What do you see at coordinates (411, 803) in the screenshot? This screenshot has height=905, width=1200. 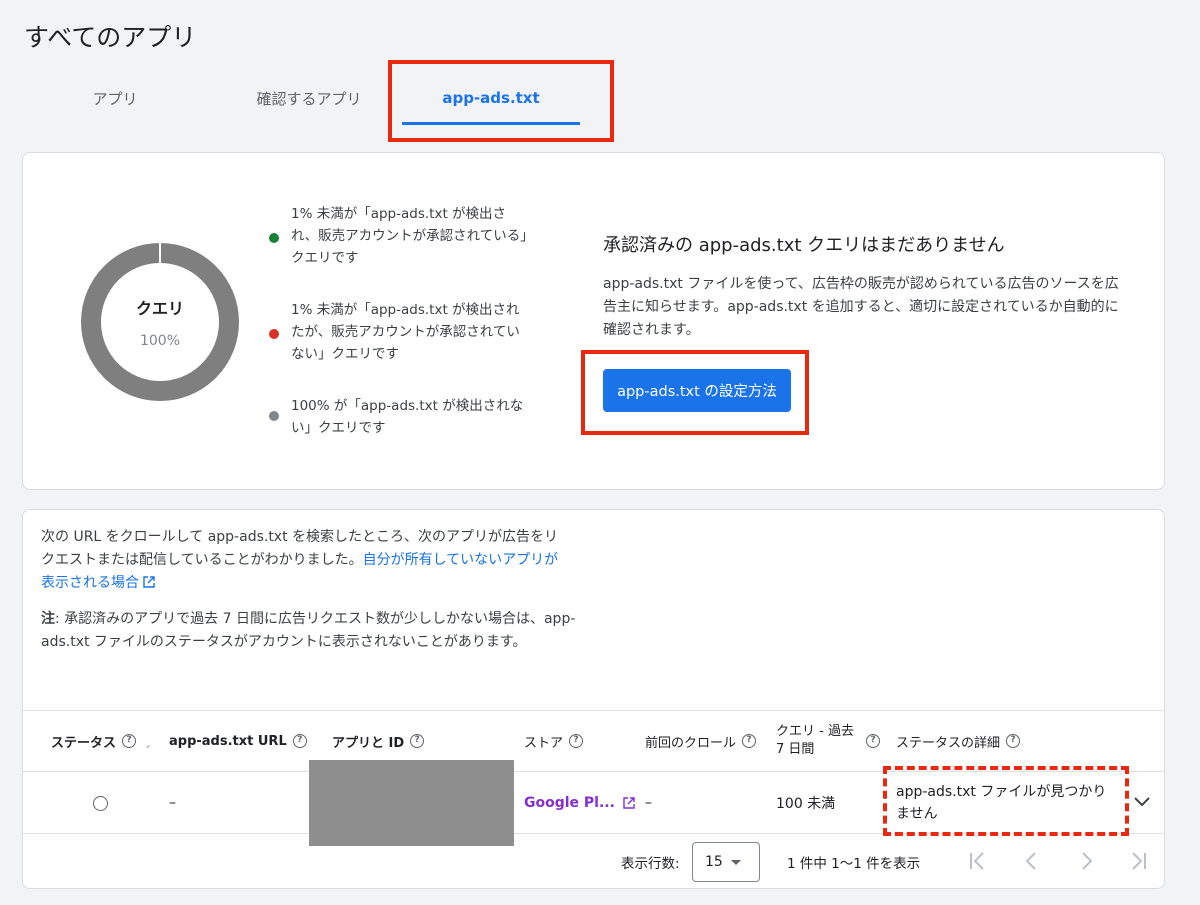 I see `redacted-app-id` at bounding box center [411, 803].